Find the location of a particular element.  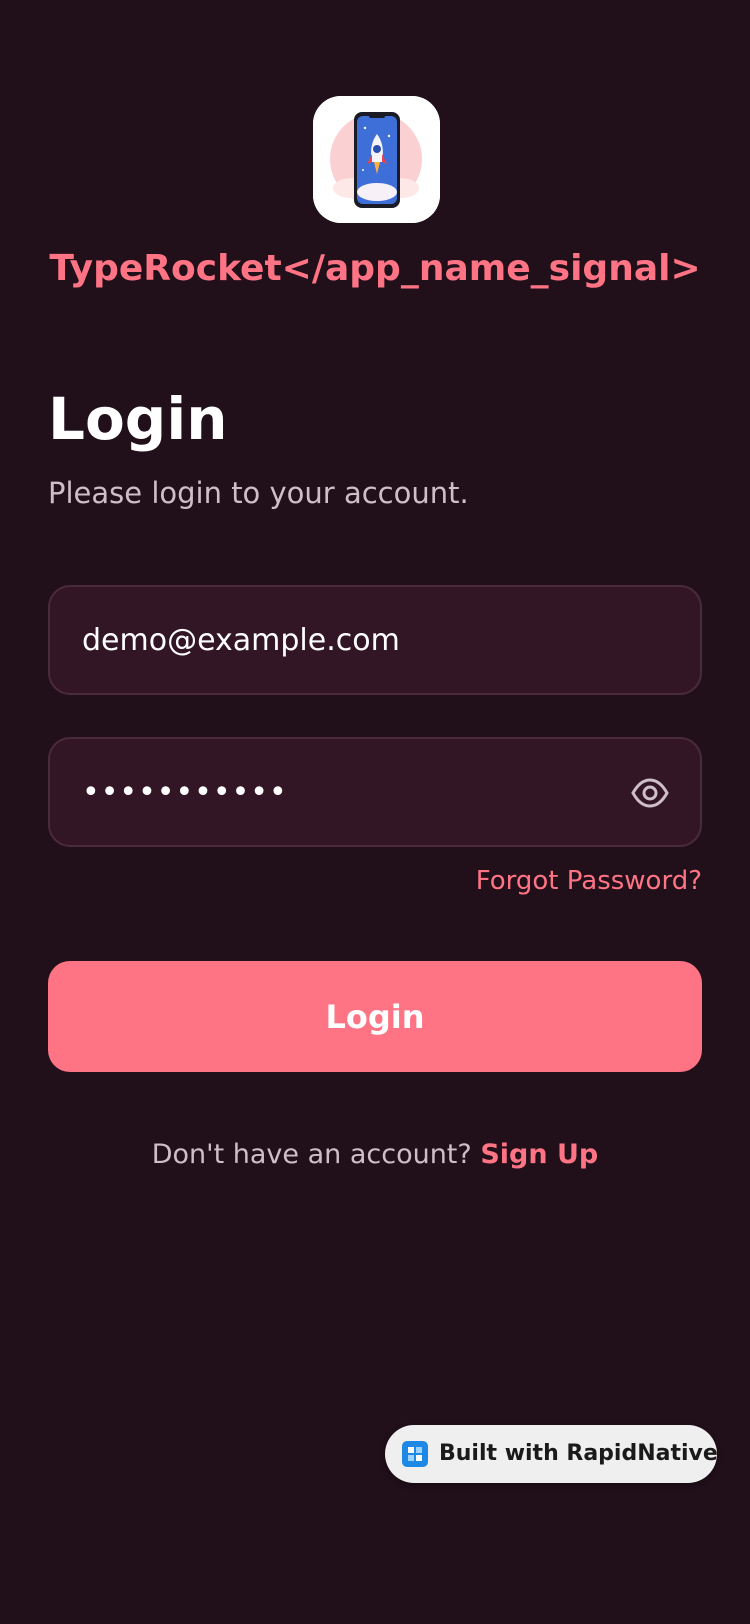

page-title: Login is located at coordinates (138, 419).